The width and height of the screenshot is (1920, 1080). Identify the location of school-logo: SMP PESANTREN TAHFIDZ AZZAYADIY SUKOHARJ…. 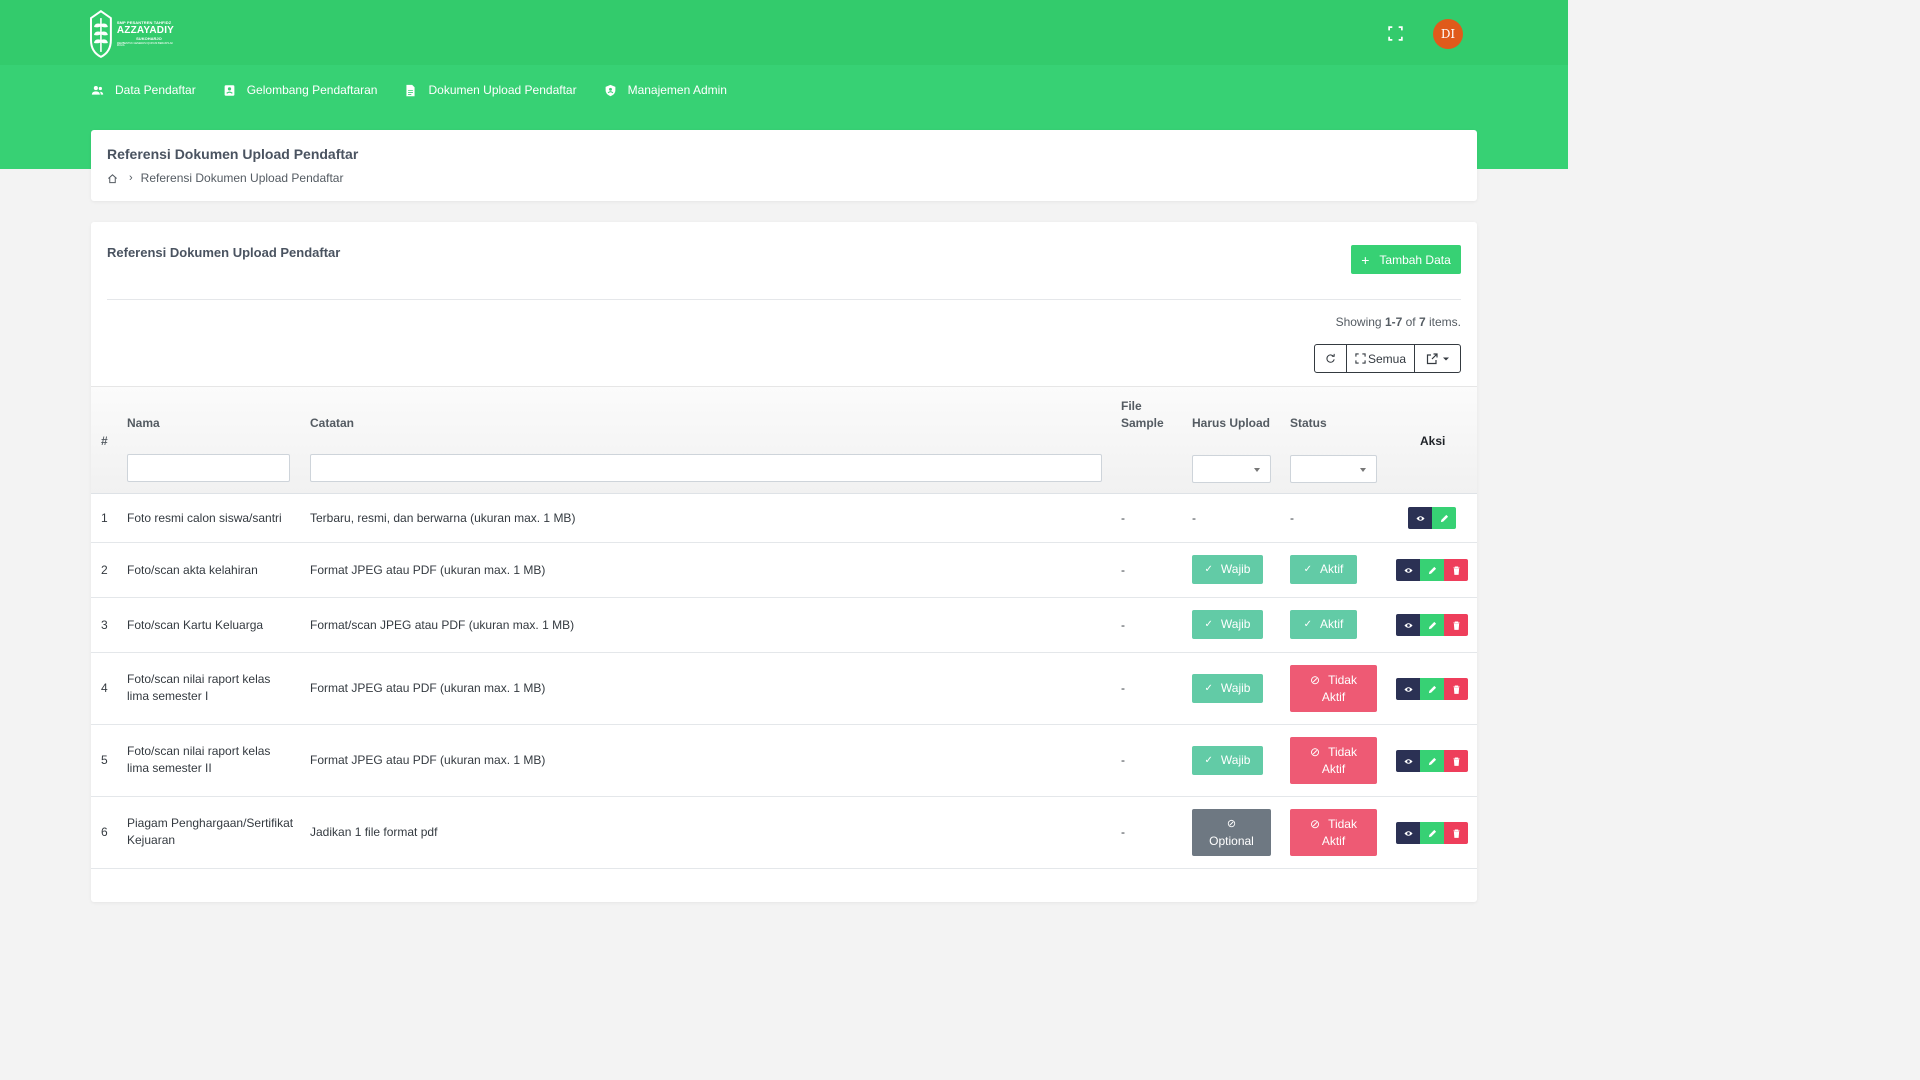
(135, 34).